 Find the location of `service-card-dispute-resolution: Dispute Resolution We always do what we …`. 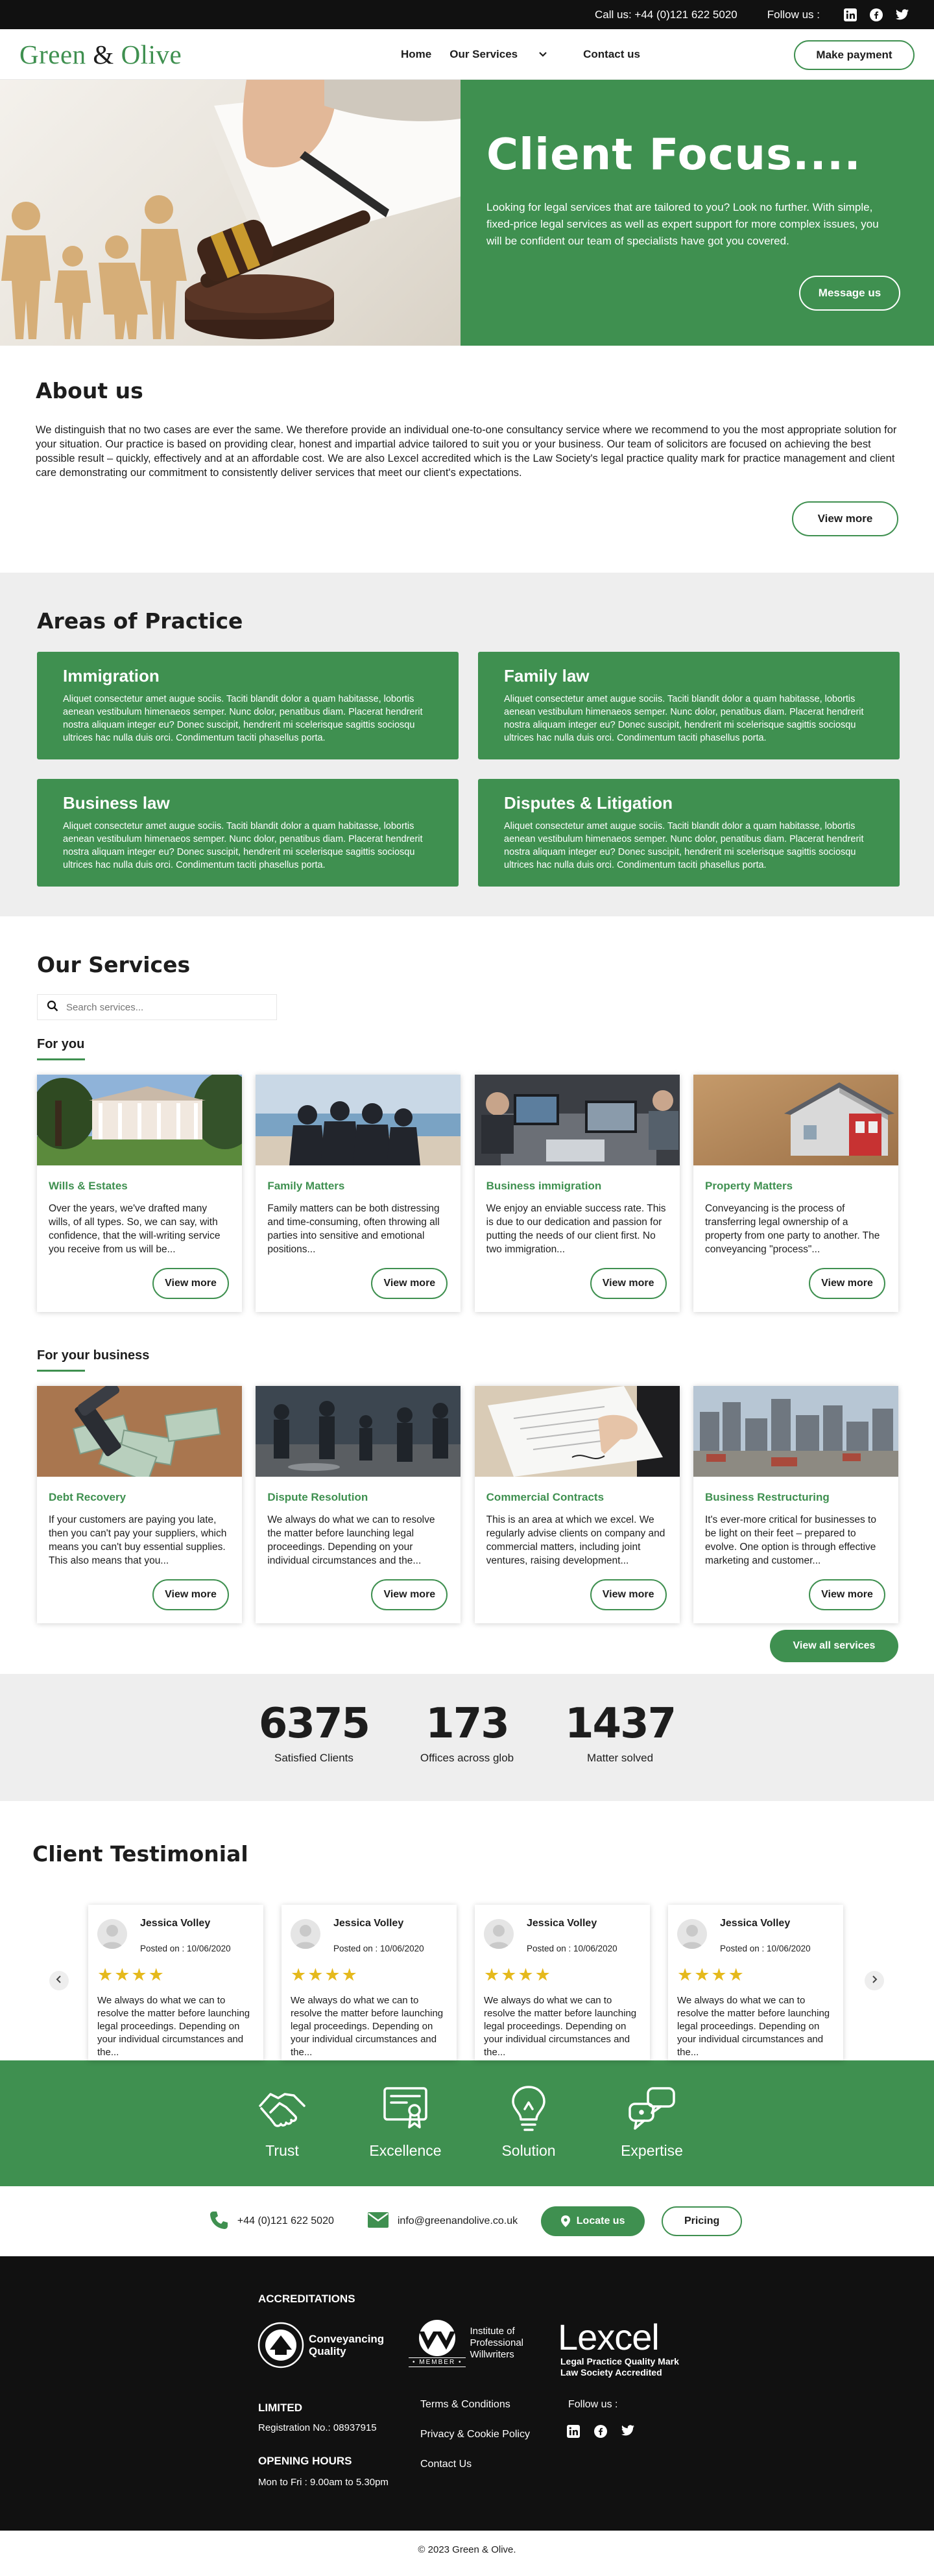

service-card-dispute-resolution: Dispute Resolution We always do what we … is located at coordinates (359, 1504).